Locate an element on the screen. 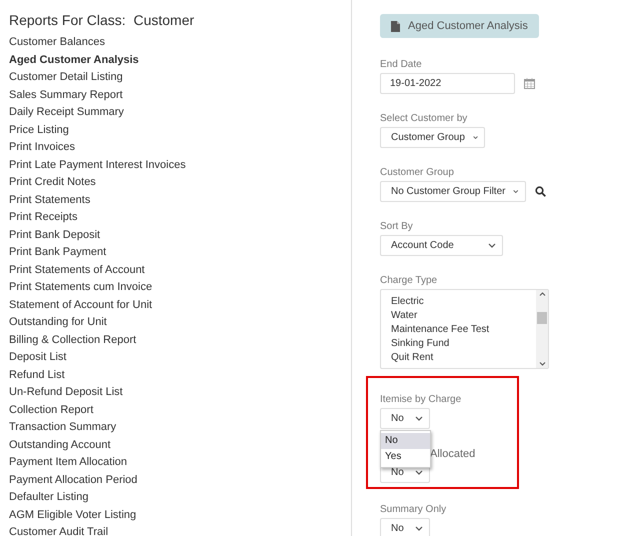 The image size is (617, 536). report-link: Transaction Summary is located at coordinates (180, 427).